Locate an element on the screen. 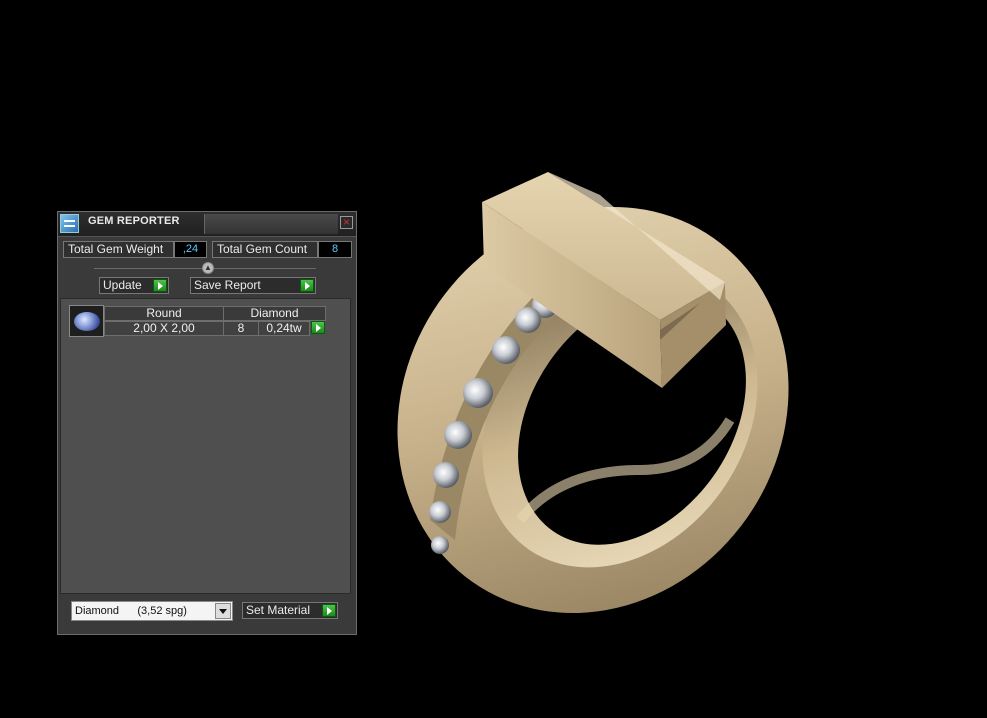 The width and height of the screenshot is (987, 718). gem-reporter-app-icon is located at coordinates (69, 223).